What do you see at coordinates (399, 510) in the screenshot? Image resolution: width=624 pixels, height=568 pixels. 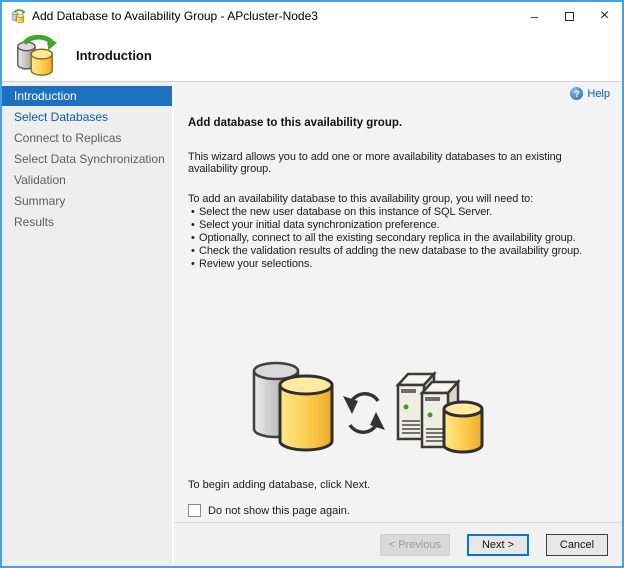 I see `do-not-show-checkbox-row: Do not show this page again.` at bounding box center [399, 510].